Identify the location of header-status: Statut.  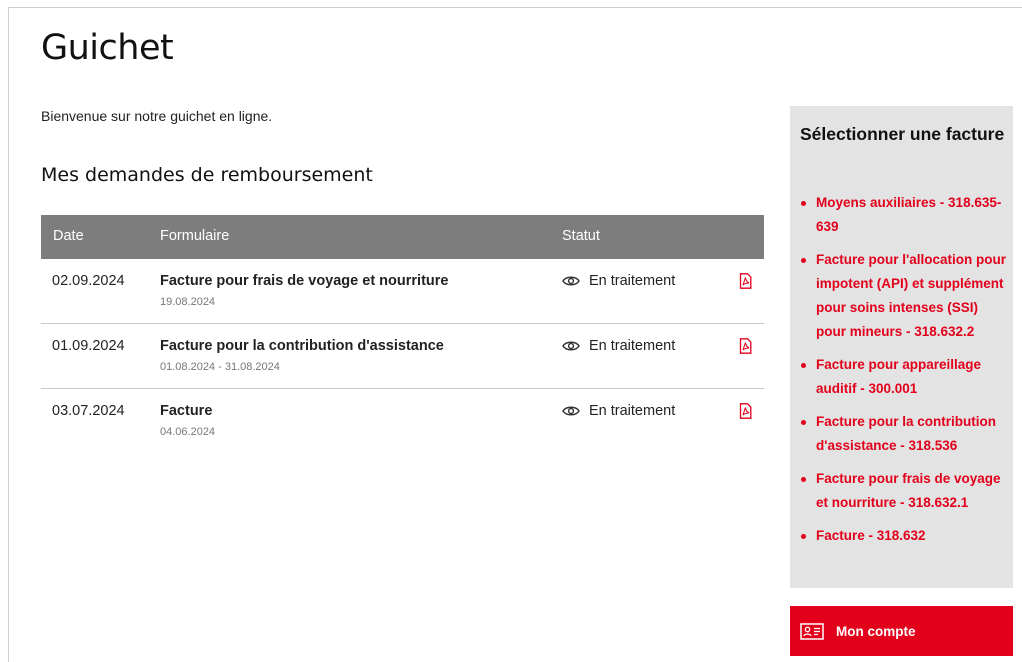
(581, 236).